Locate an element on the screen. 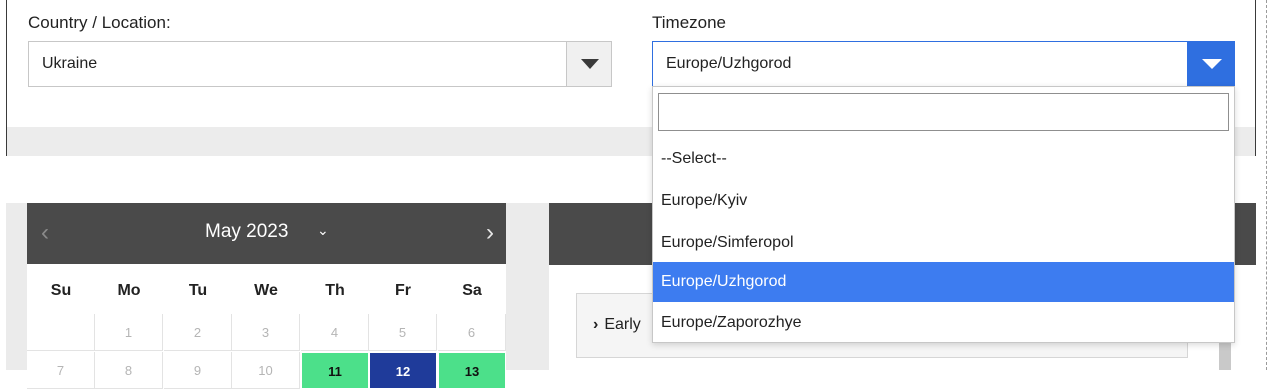 The width and height of the screenshot is (1280, 390). calendar-day: 6 is located at coordinates (472, 332).